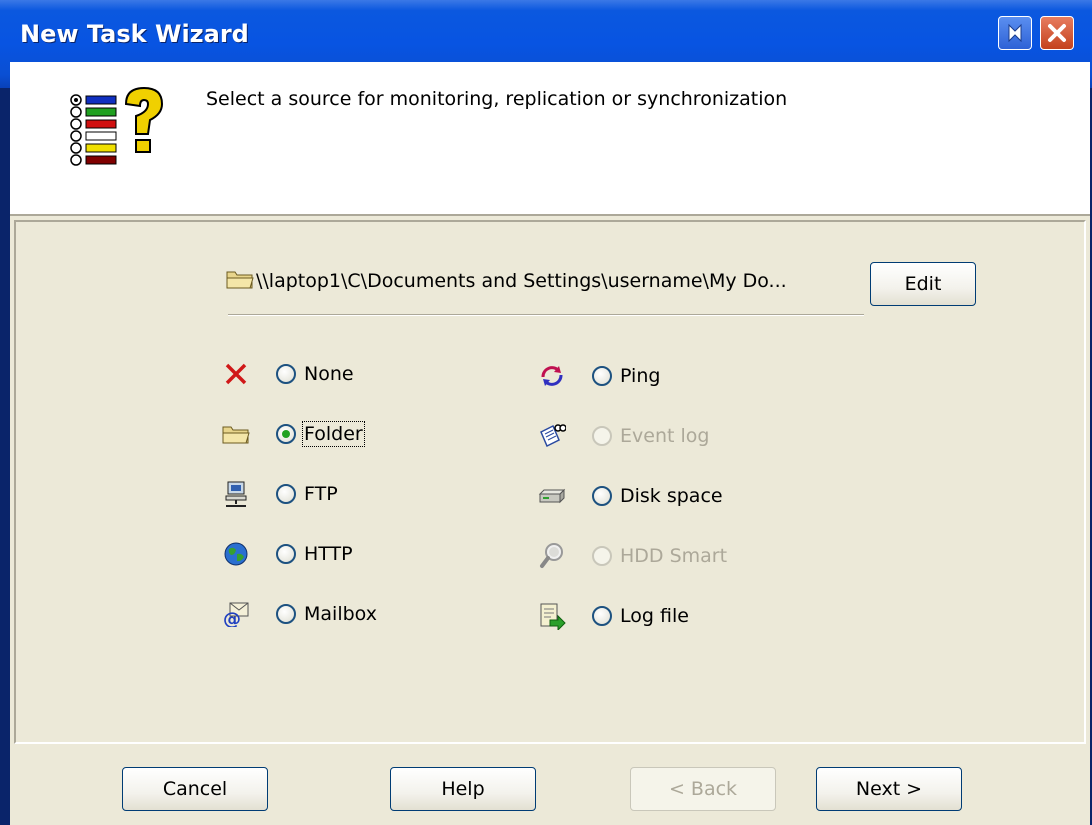 The width and height of the screenshot is (1092, 825). I want to click on edit-button: Edit, so click(923, 284).